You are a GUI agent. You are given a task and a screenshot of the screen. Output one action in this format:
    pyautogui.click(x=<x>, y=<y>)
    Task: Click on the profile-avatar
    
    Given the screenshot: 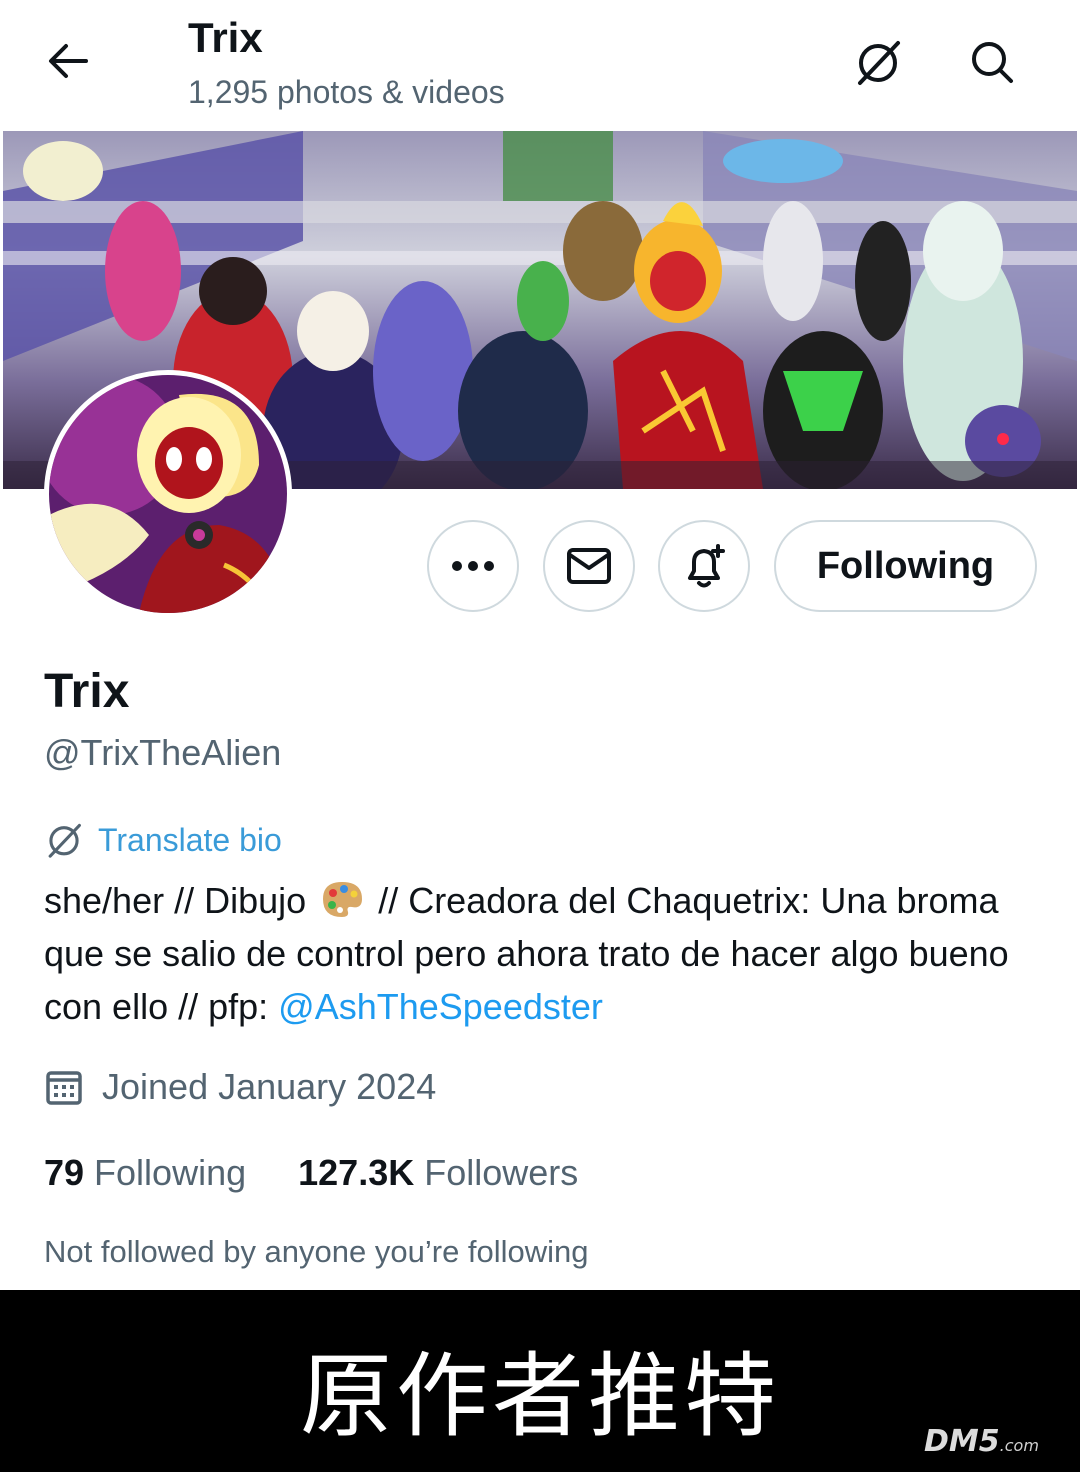 What is the action you would take?
    pyautogui.click(x=168, y=494)
    